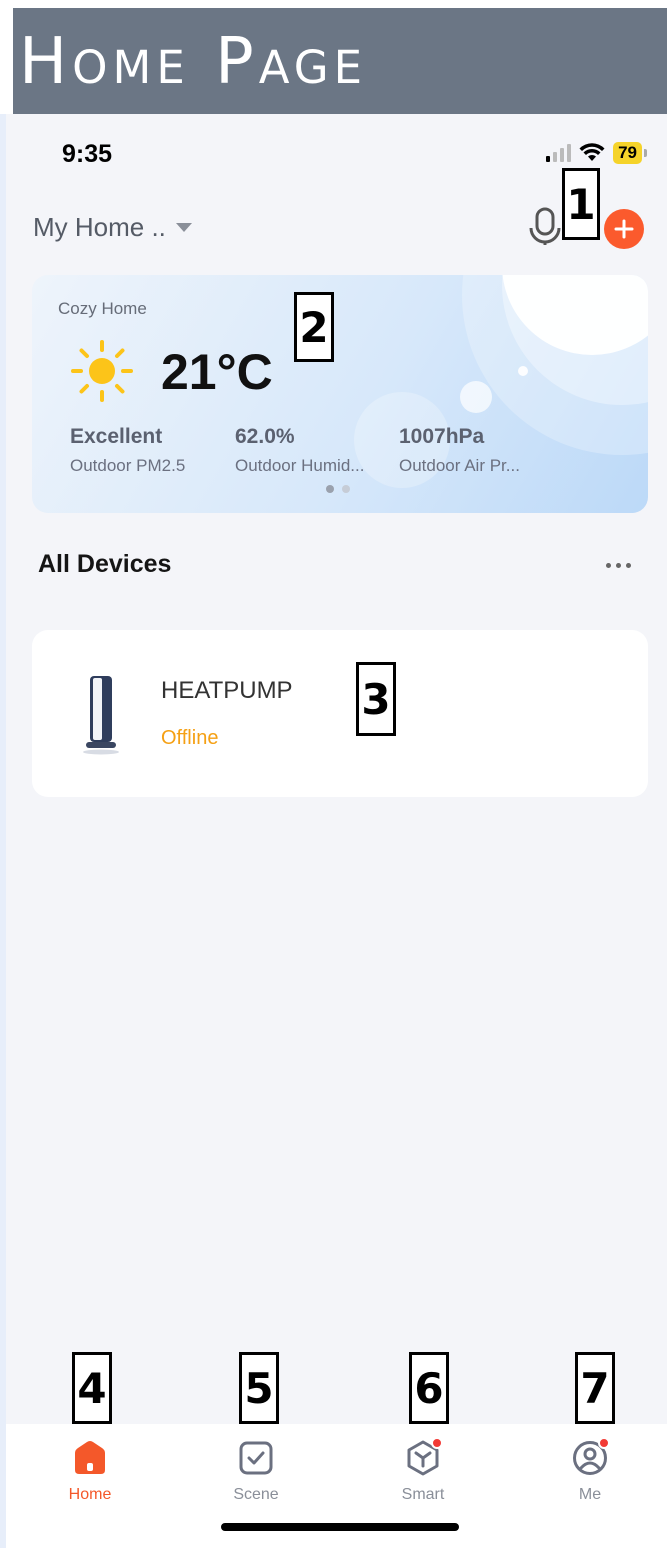 The image size is (667, 1548). I want to click on wifi-icon, so click(592, 152).